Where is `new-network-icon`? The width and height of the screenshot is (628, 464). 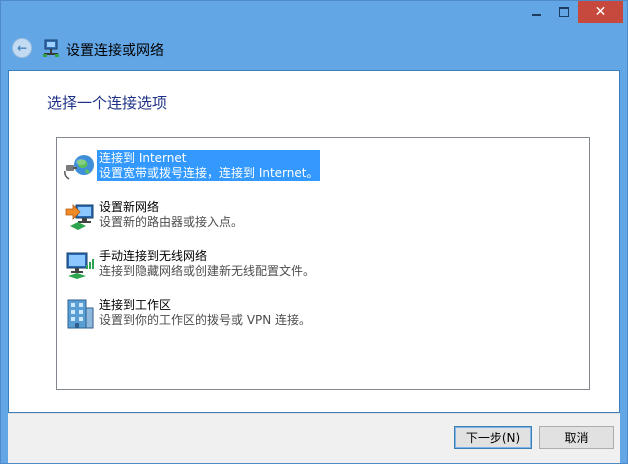
new-network-icon is located at coordinates (79, 217).